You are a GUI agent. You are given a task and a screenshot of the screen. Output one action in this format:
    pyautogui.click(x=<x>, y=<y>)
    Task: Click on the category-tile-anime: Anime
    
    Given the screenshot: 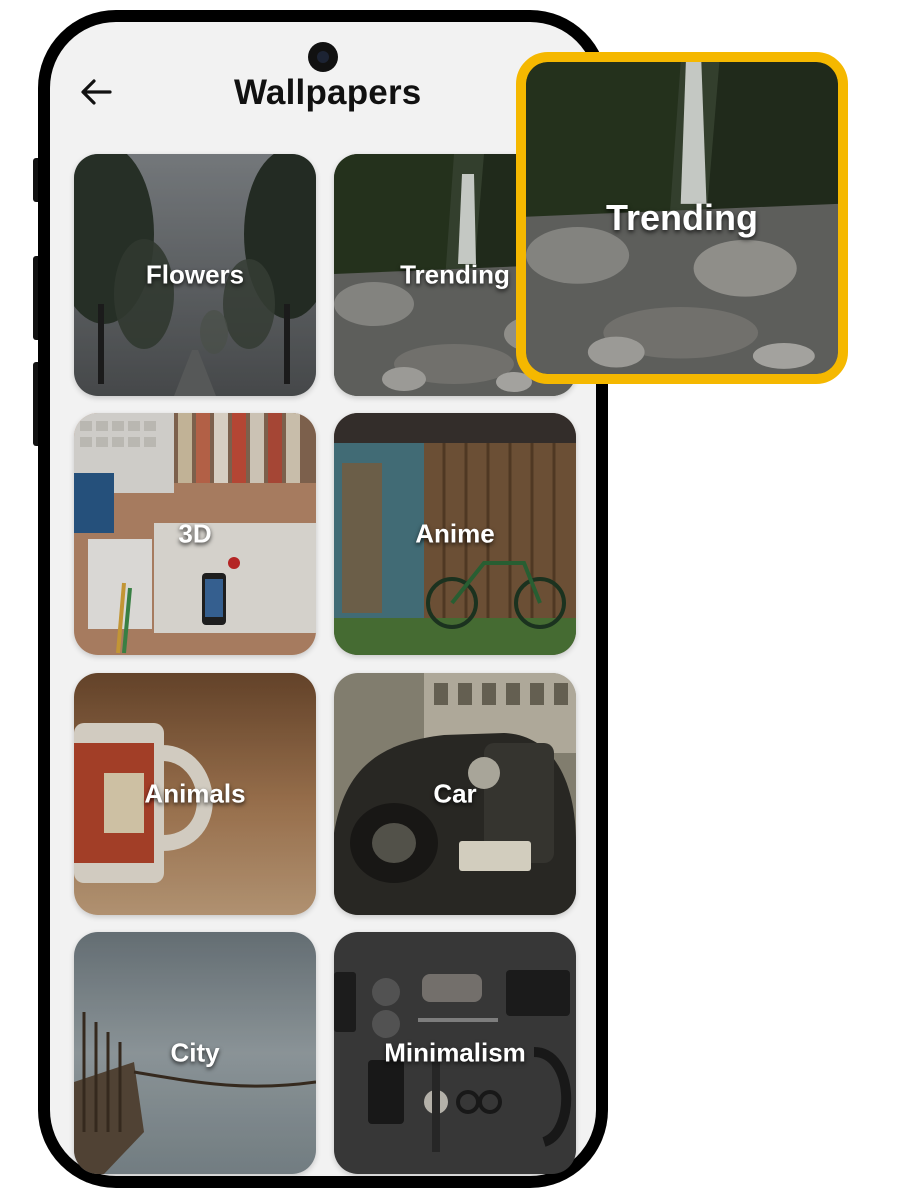 What is the action you would take?
    pyautogui.click(x=455, y=534)
    